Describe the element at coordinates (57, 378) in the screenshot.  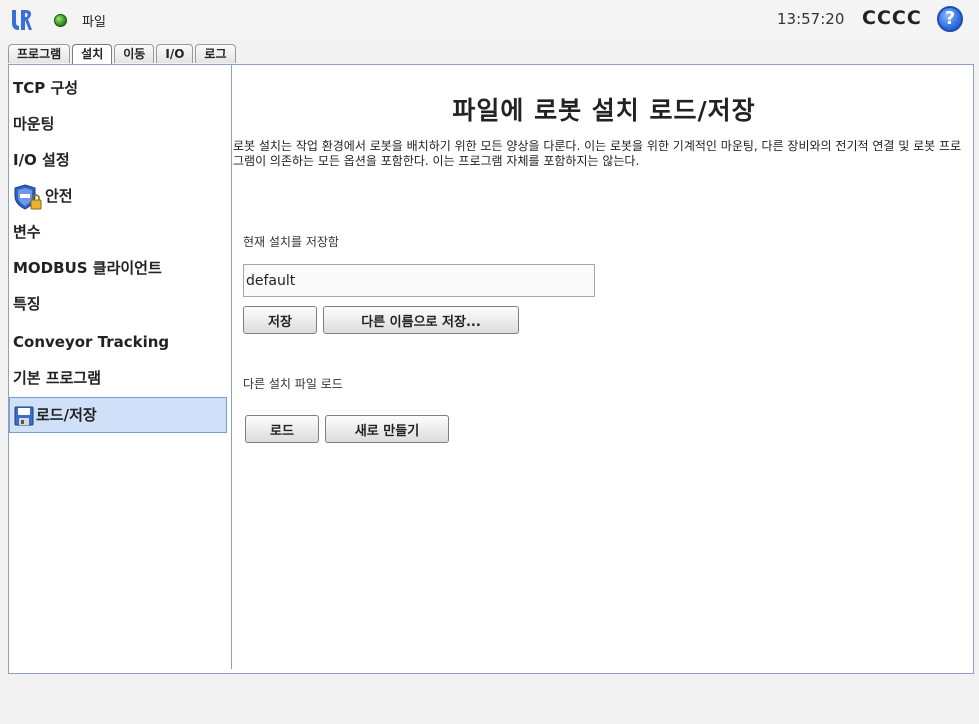
I see `sidebar-item-label: 기본 프로그램` at that location.